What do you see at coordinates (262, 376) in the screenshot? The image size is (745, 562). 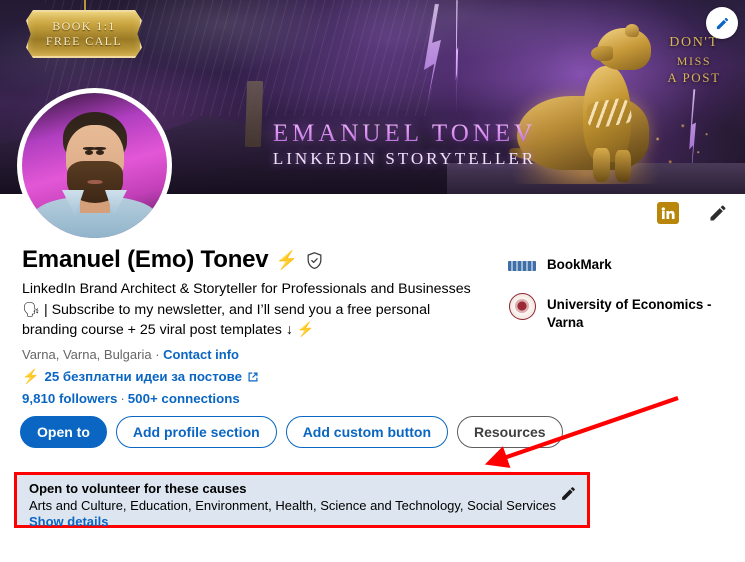 I see `promo-link: ⚡ 25 безплатни идеи за постове` at bounding box center [262, 376].